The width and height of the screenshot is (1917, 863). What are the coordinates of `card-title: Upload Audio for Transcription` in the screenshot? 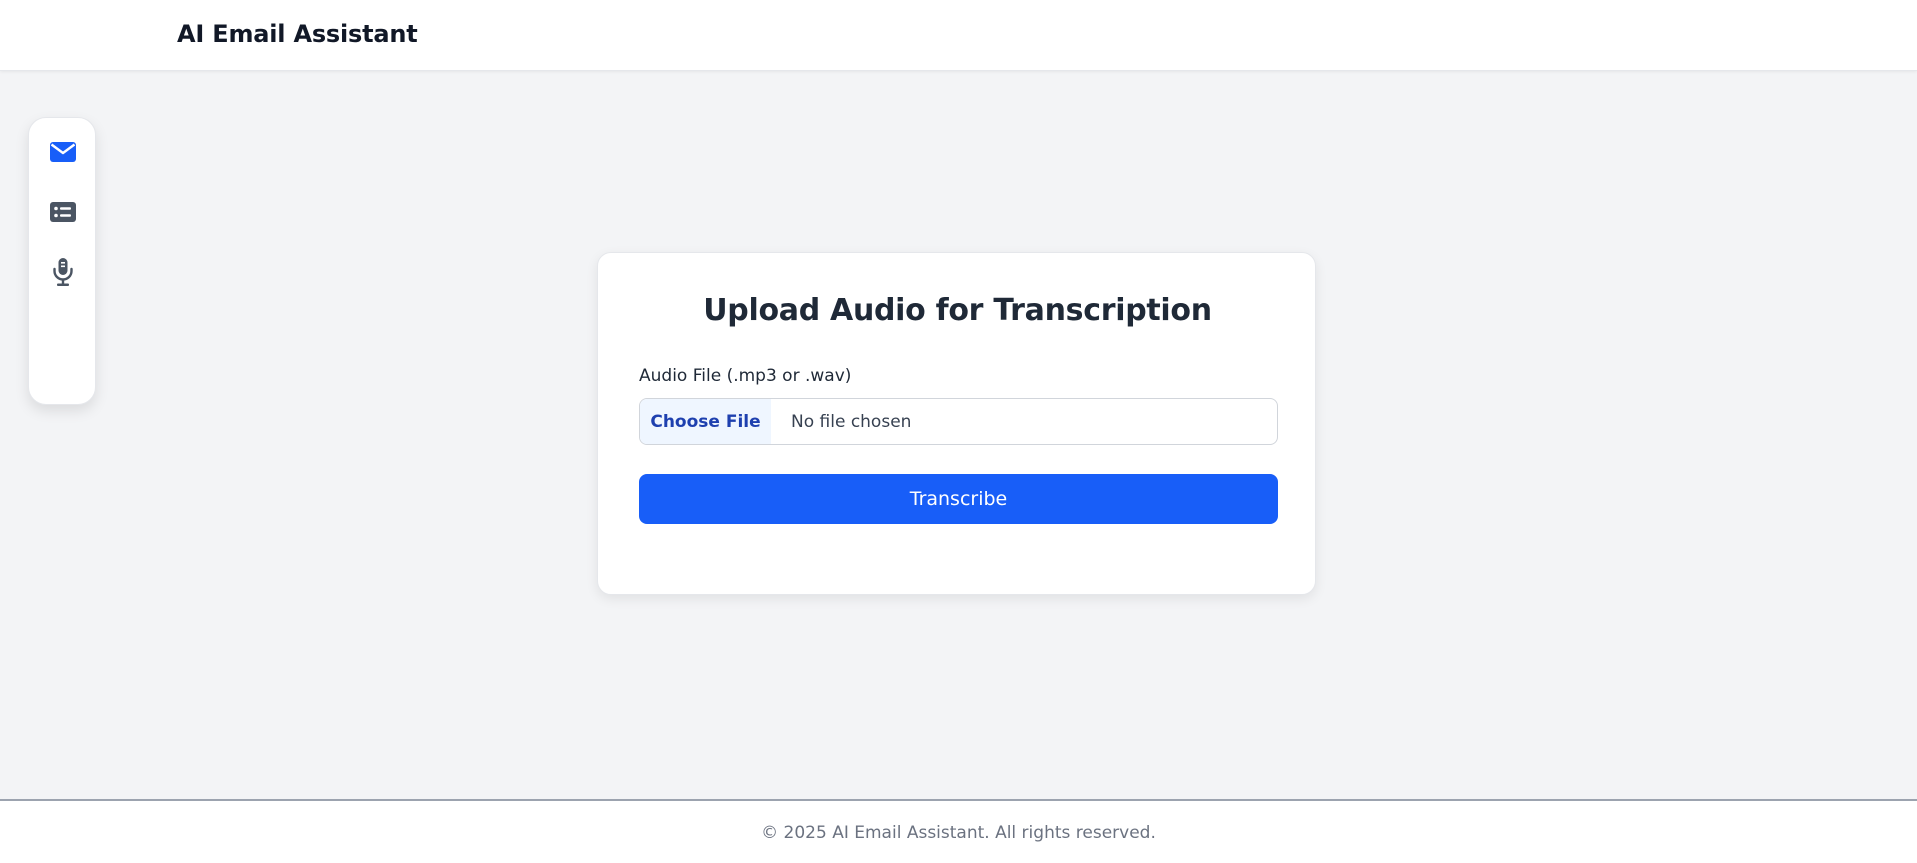 It's located at (957, 310).